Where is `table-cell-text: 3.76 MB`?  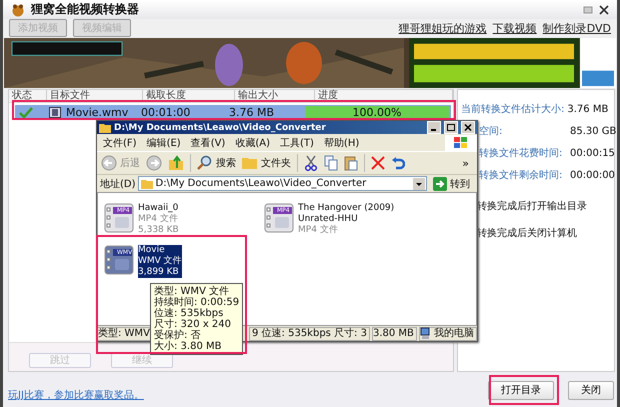 table-cell-text: 3.76 MB is located at coordinates (252, 112).